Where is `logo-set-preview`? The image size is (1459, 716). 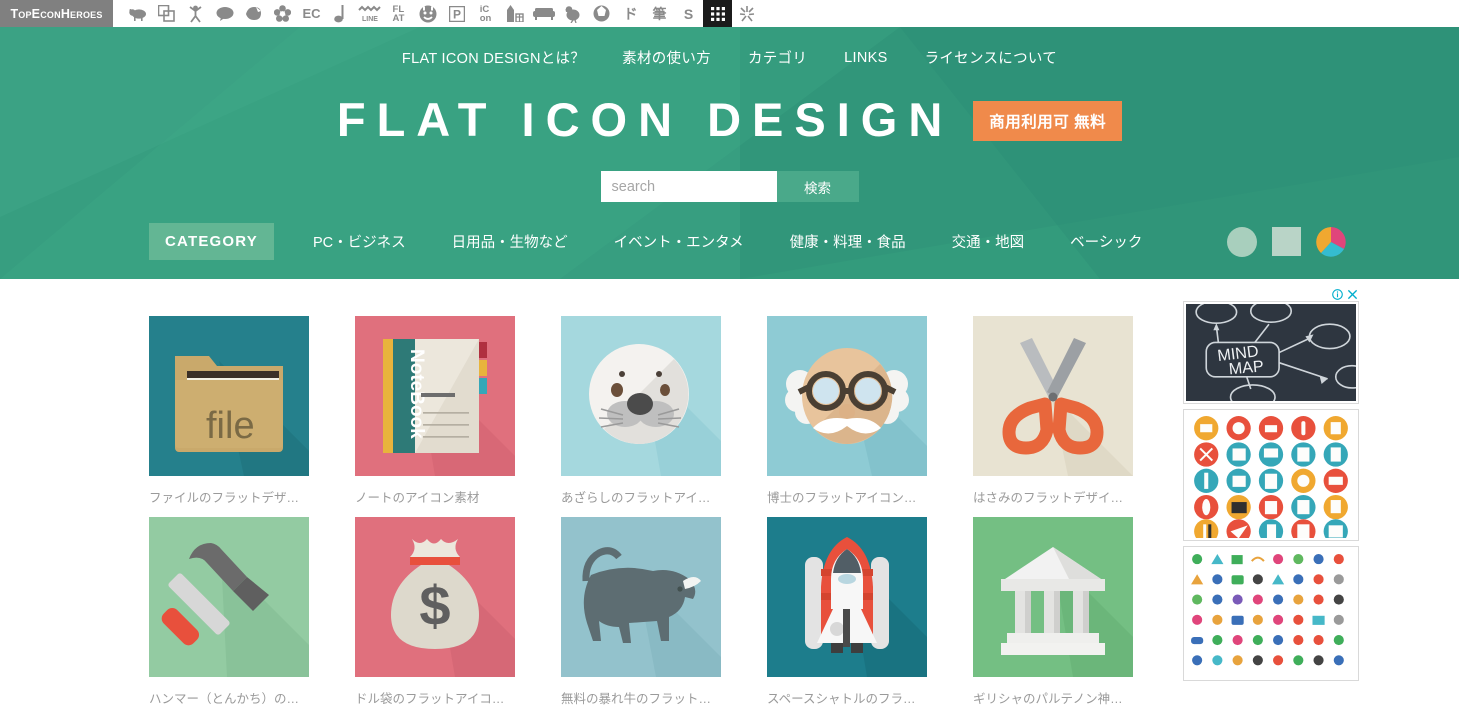 logo-set-preview is located at coordinates (1271, 613).